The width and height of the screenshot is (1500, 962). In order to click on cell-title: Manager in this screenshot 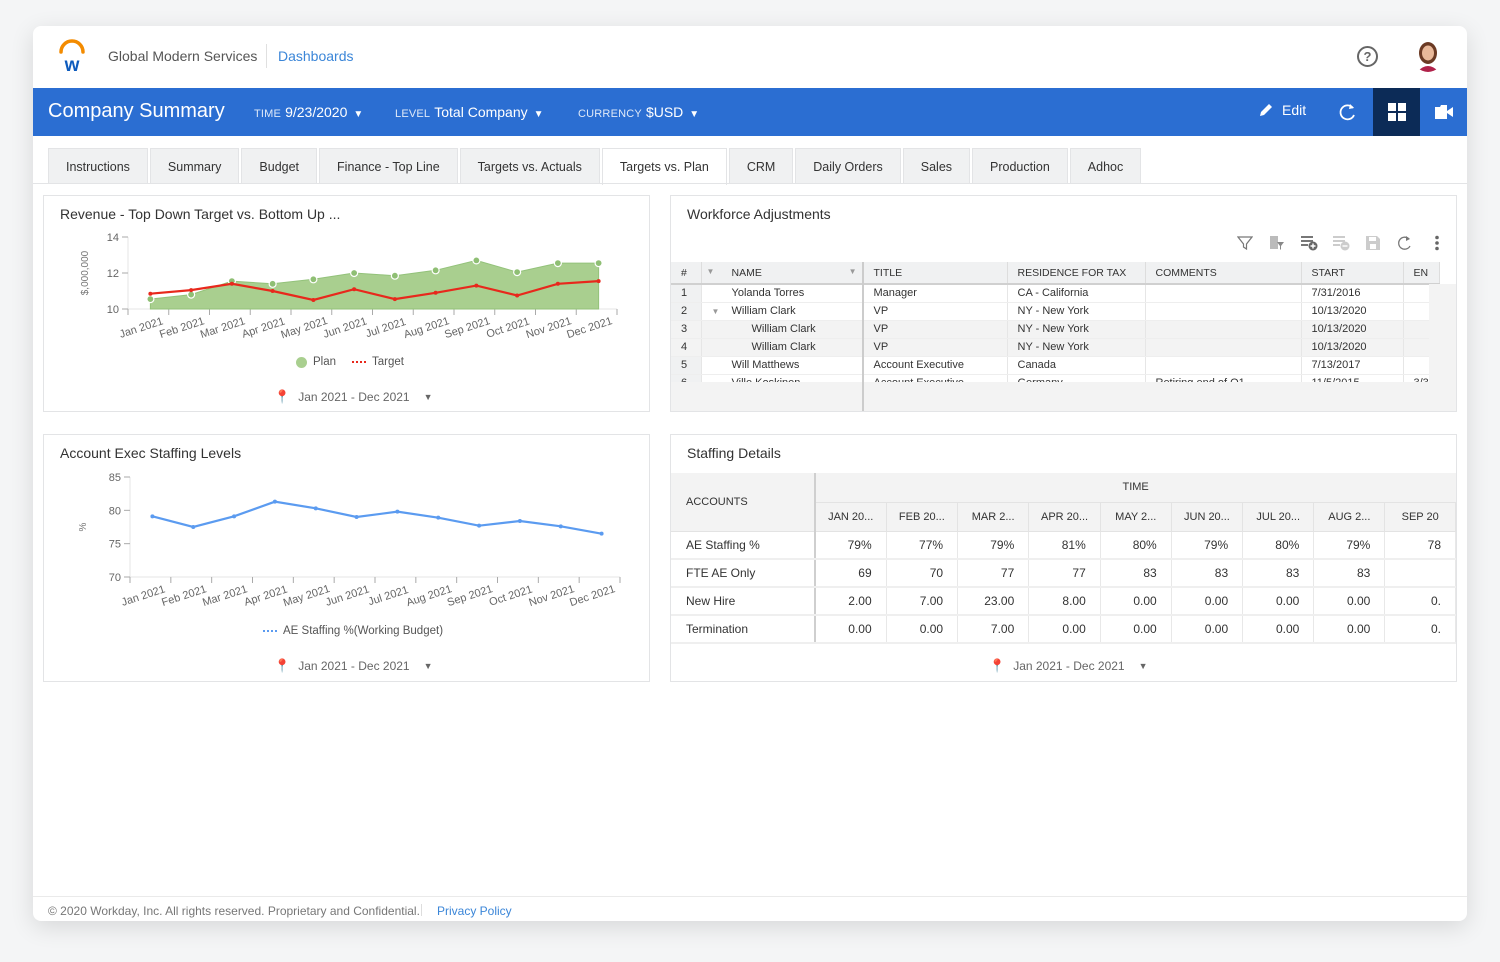, I will do `click(935, 293)`.